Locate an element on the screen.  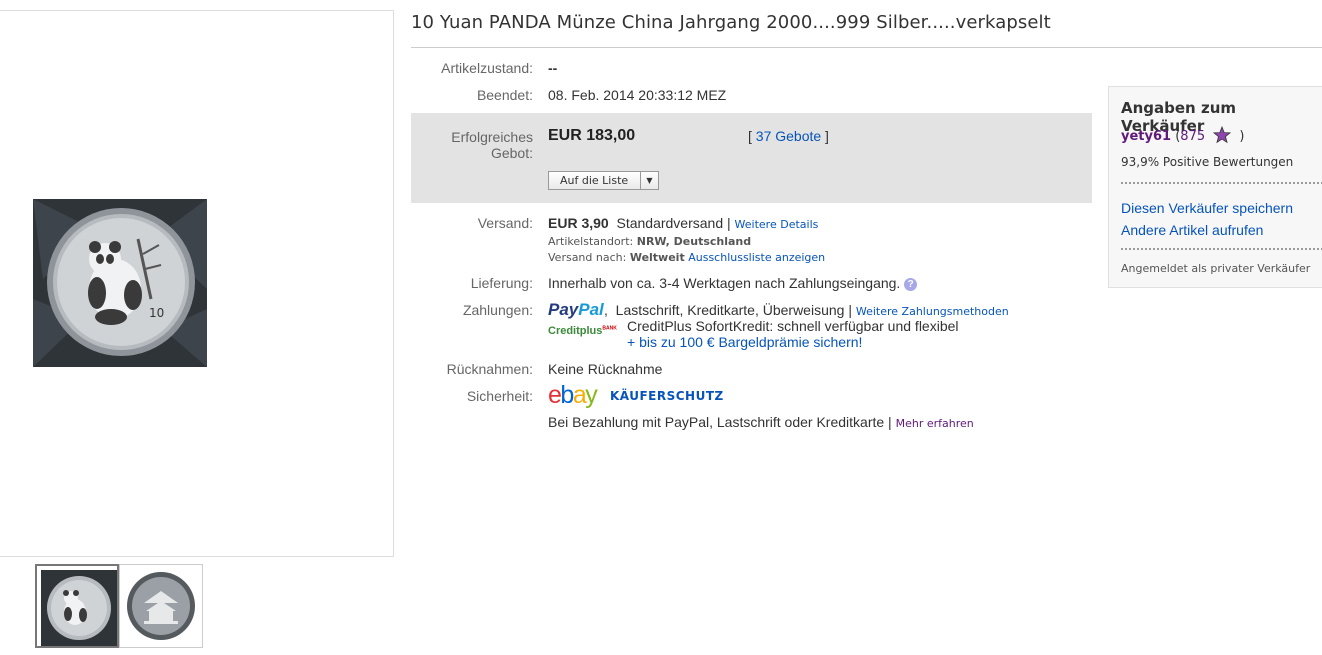
seller-username-row: yety61 (875 ) is located at coordinates (1182, 136).